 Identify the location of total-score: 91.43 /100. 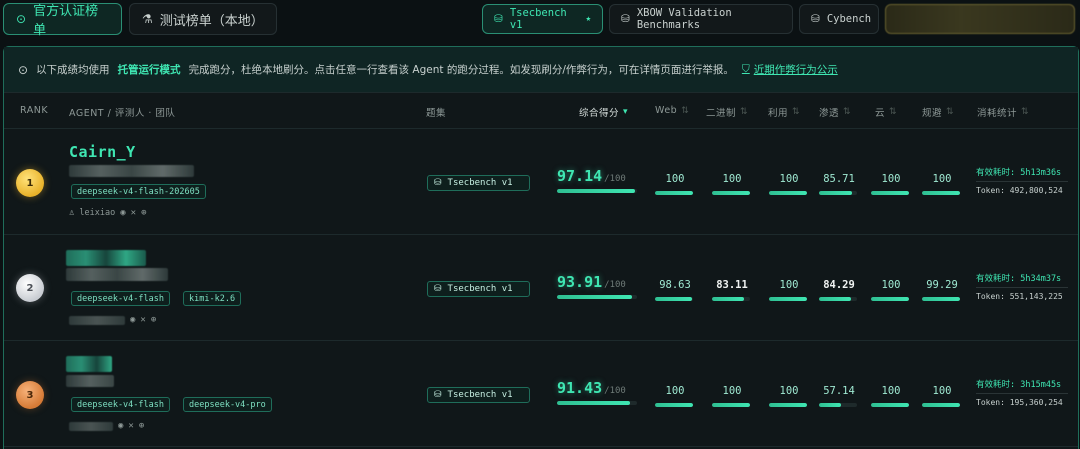
(591, 388).